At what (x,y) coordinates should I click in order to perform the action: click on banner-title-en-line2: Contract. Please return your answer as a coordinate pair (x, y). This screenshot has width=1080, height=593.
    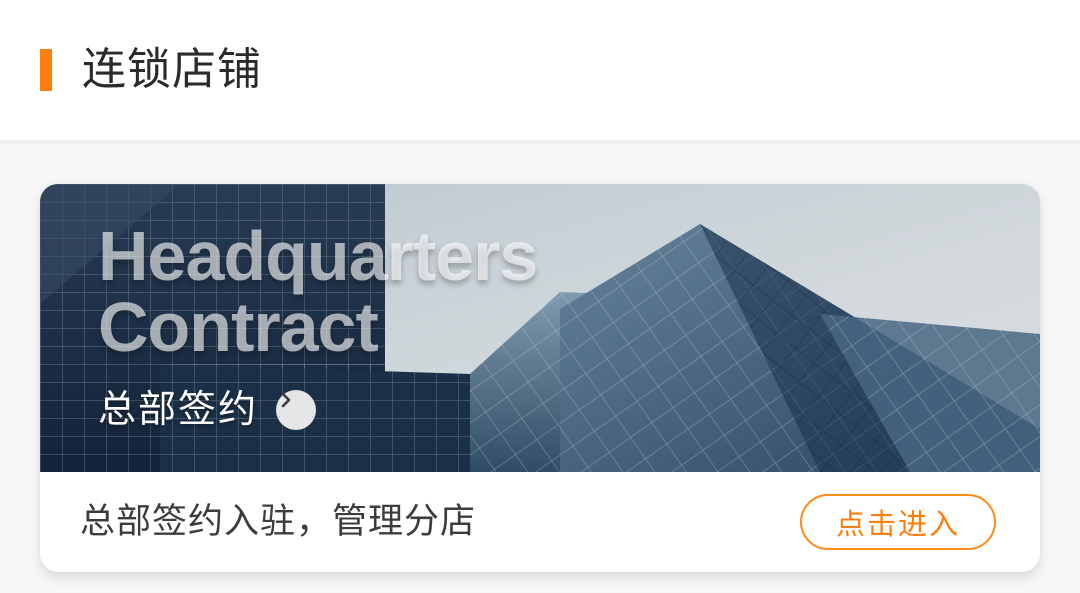
    Looking at the image, I should click on (238, 327).